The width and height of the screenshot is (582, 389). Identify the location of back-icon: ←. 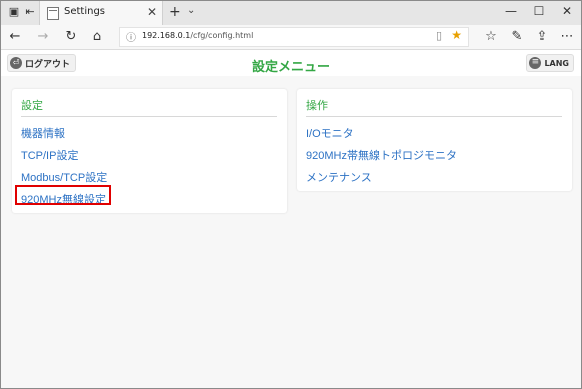
(15, 37).